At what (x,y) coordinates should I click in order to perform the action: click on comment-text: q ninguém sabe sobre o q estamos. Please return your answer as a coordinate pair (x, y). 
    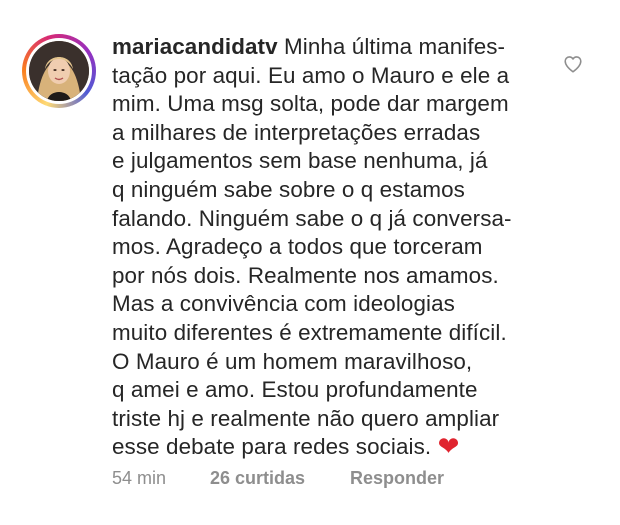
    Looking at the image, I should click on (288, 189).